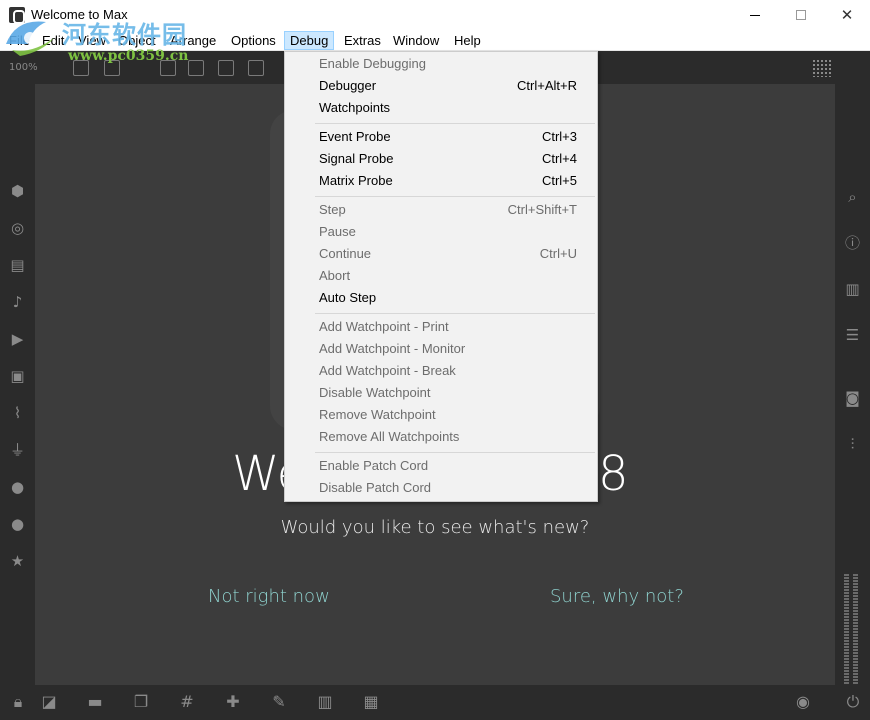  What do you see at coordinates (17, 339) in the screenshot?
I see `media-icon: ▶` at bounding box center [17, 339].